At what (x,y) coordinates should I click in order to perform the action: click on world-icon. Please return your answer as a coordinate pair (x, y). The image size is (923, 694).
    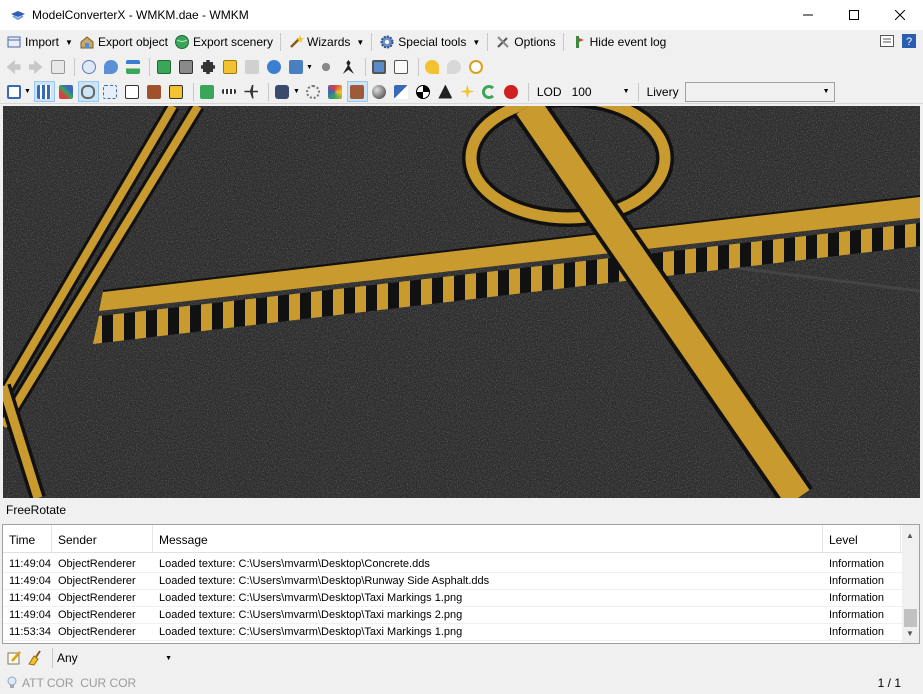
    Looking at the image, I should click on (273, 67).